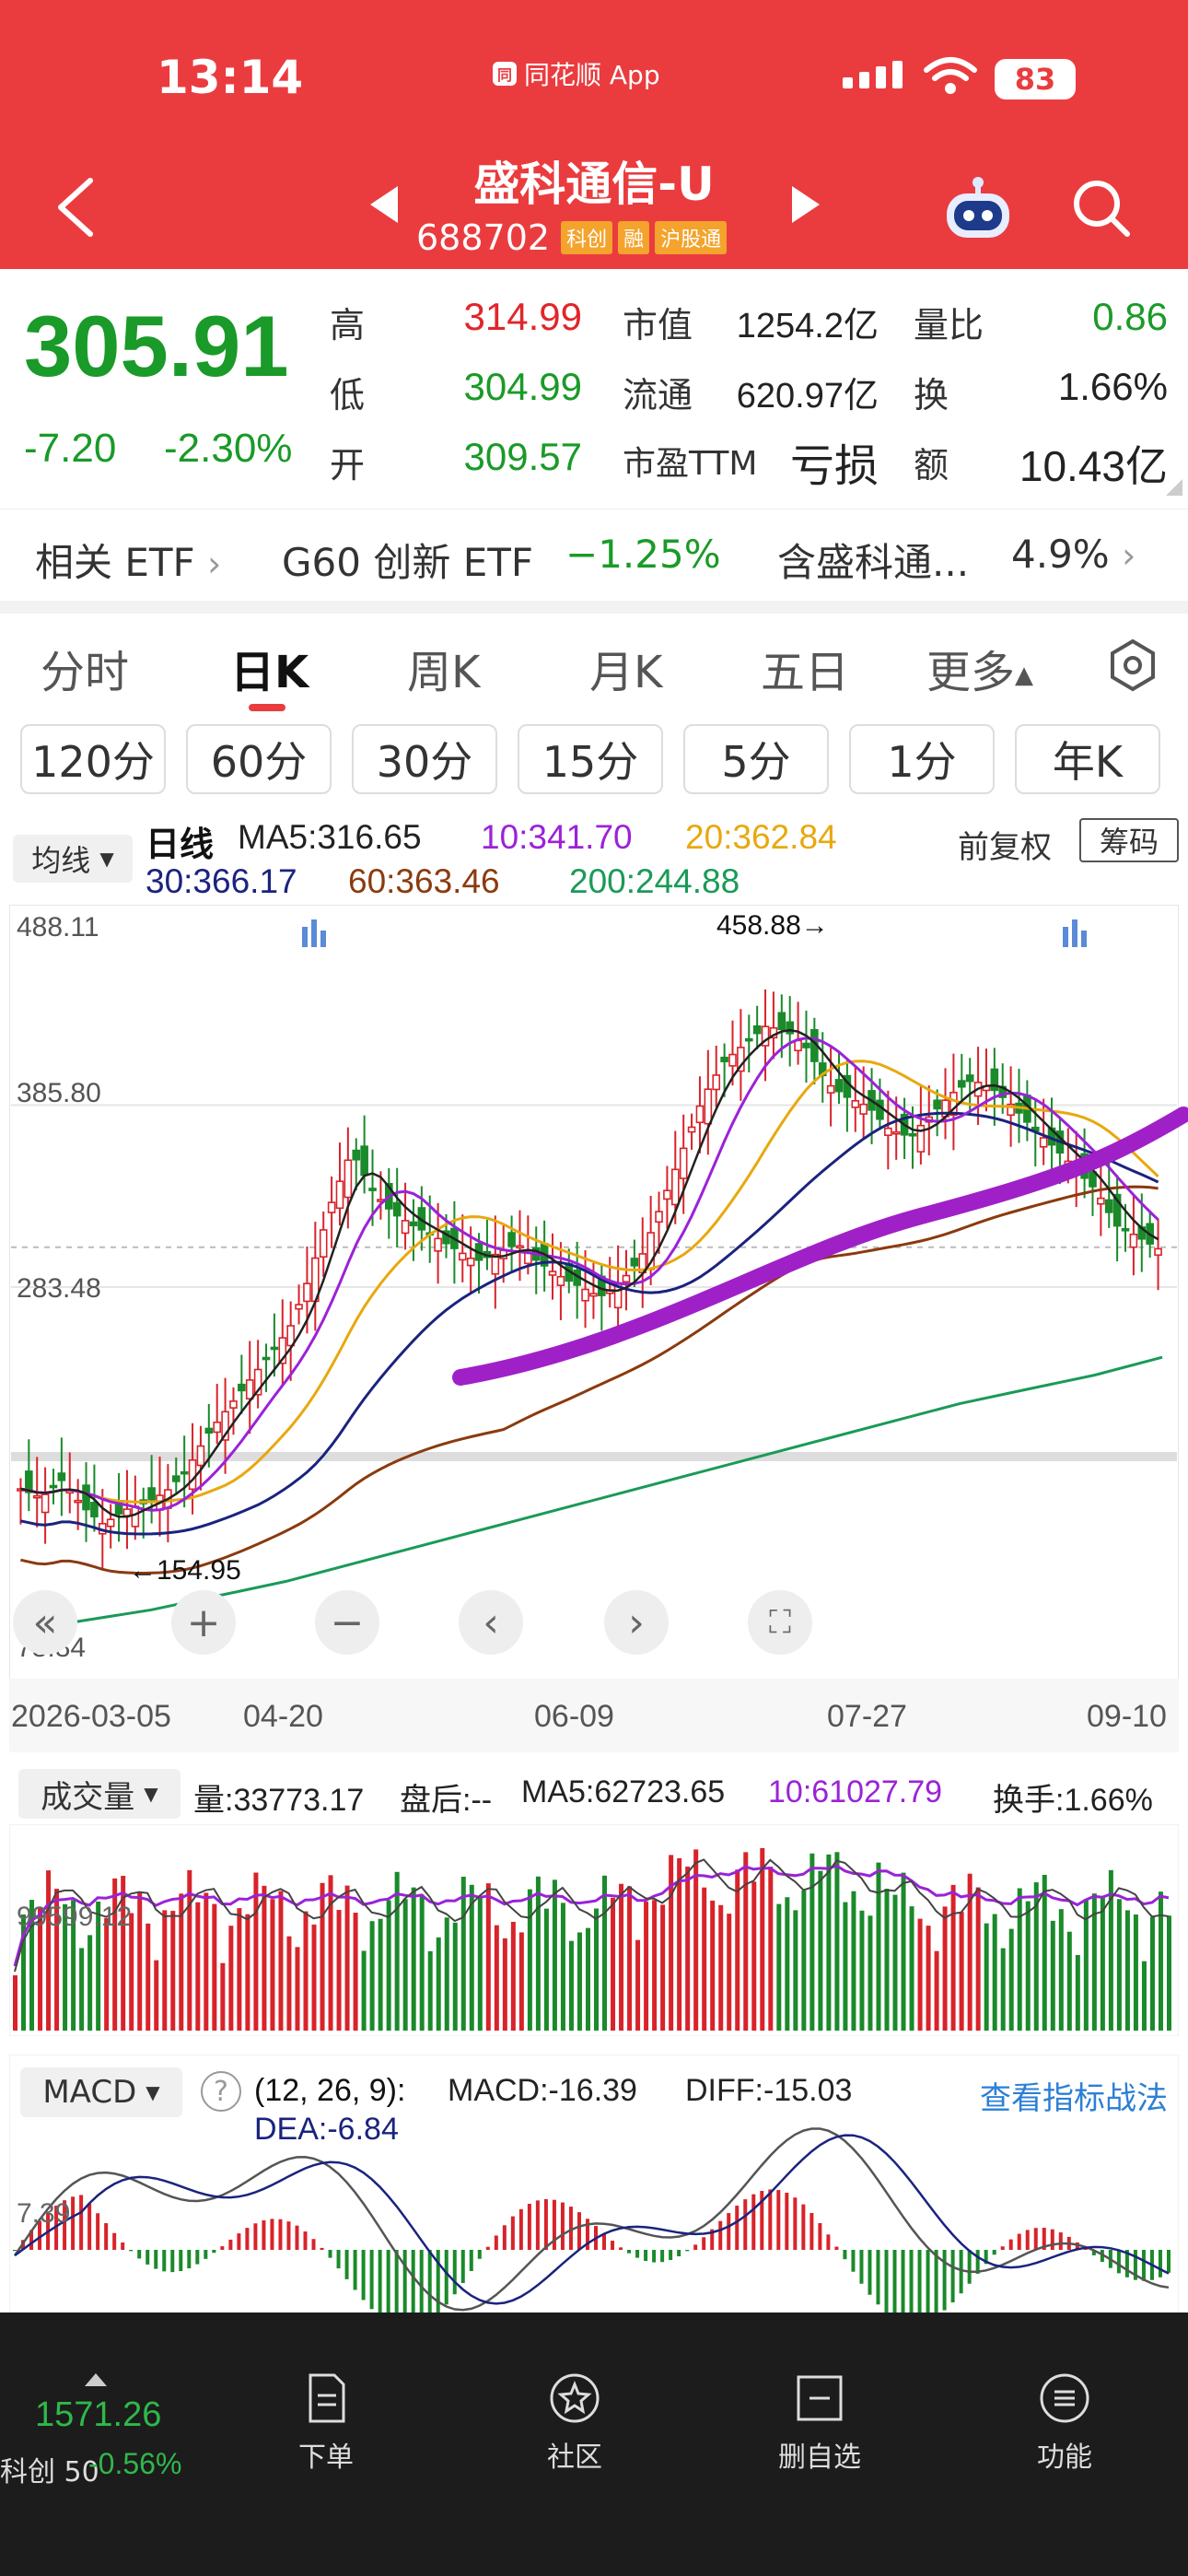  What do you see at coordinates (85, 668) in the screenshot?
I see `tab-intraday: 分时` at bounding box center [85, 668].